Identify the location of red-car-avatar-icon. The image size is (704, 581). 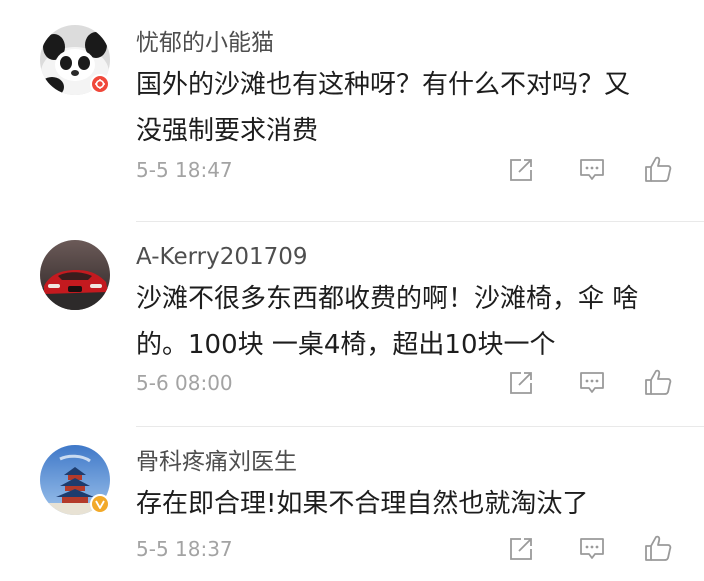
(75, 275).